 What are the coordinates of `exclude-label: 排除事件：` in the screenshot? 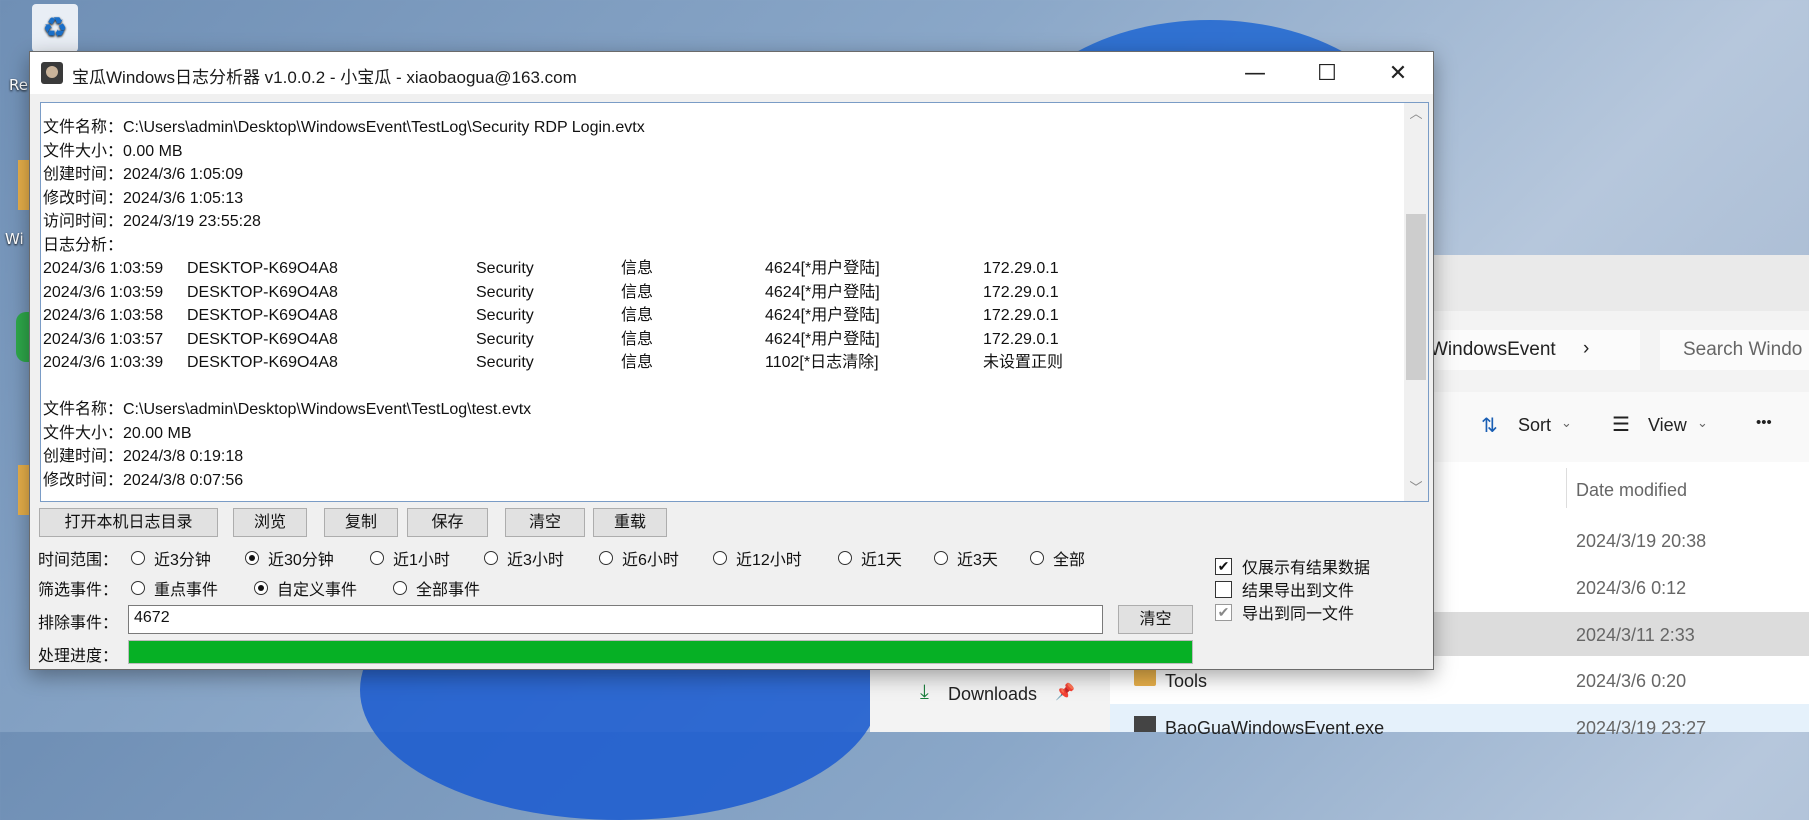 It's located at (78, 623).